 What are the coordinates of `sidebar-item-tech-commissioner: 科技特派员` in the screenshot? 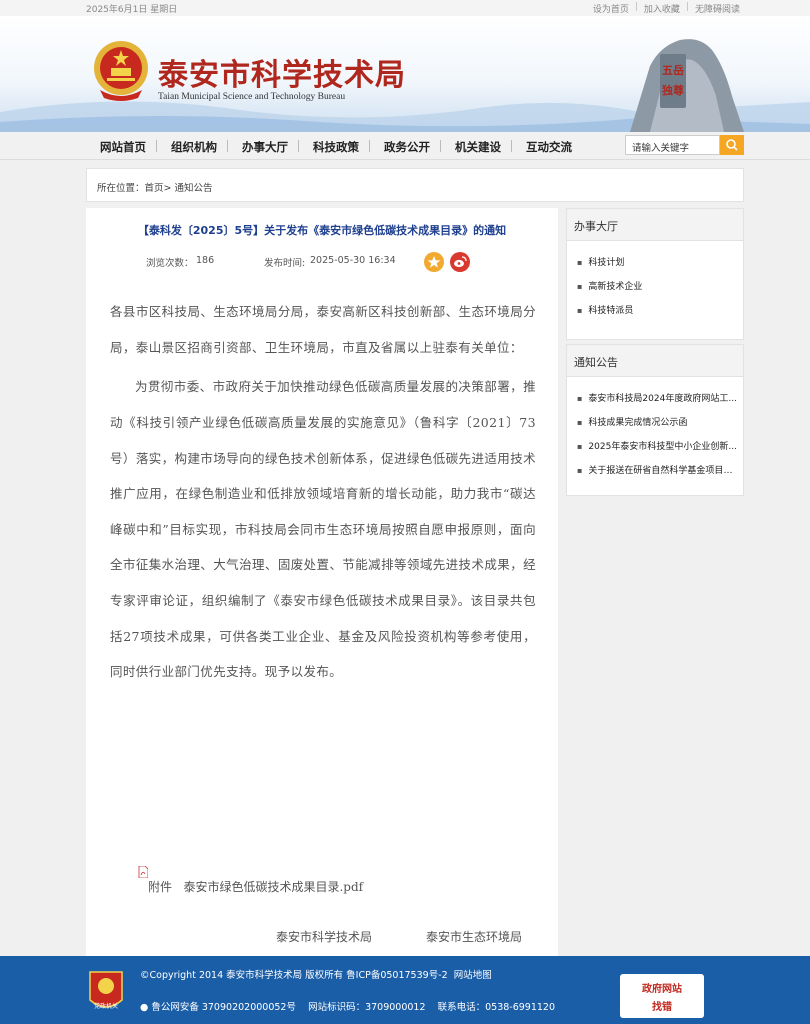 It's located at (660, 311).